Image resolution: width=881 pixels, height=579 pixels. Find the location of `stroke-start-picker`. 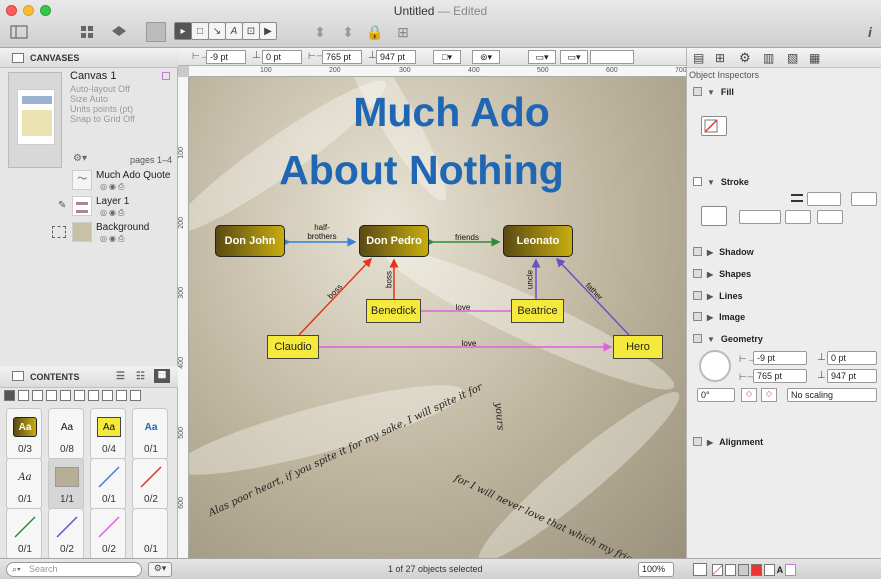

stroke-start-picker is located at coordinates (798, 217).